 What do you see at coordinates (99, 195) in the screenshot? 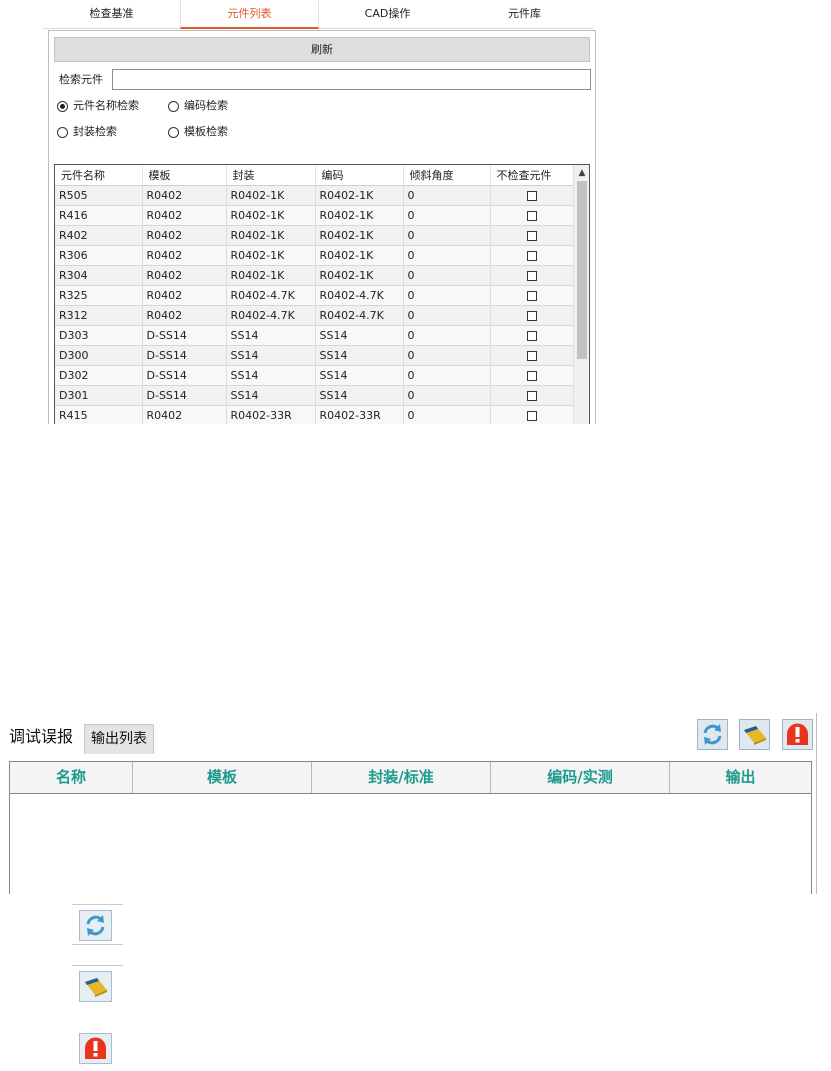
I see `table-cell: R505` at bounding box center [99, 195].